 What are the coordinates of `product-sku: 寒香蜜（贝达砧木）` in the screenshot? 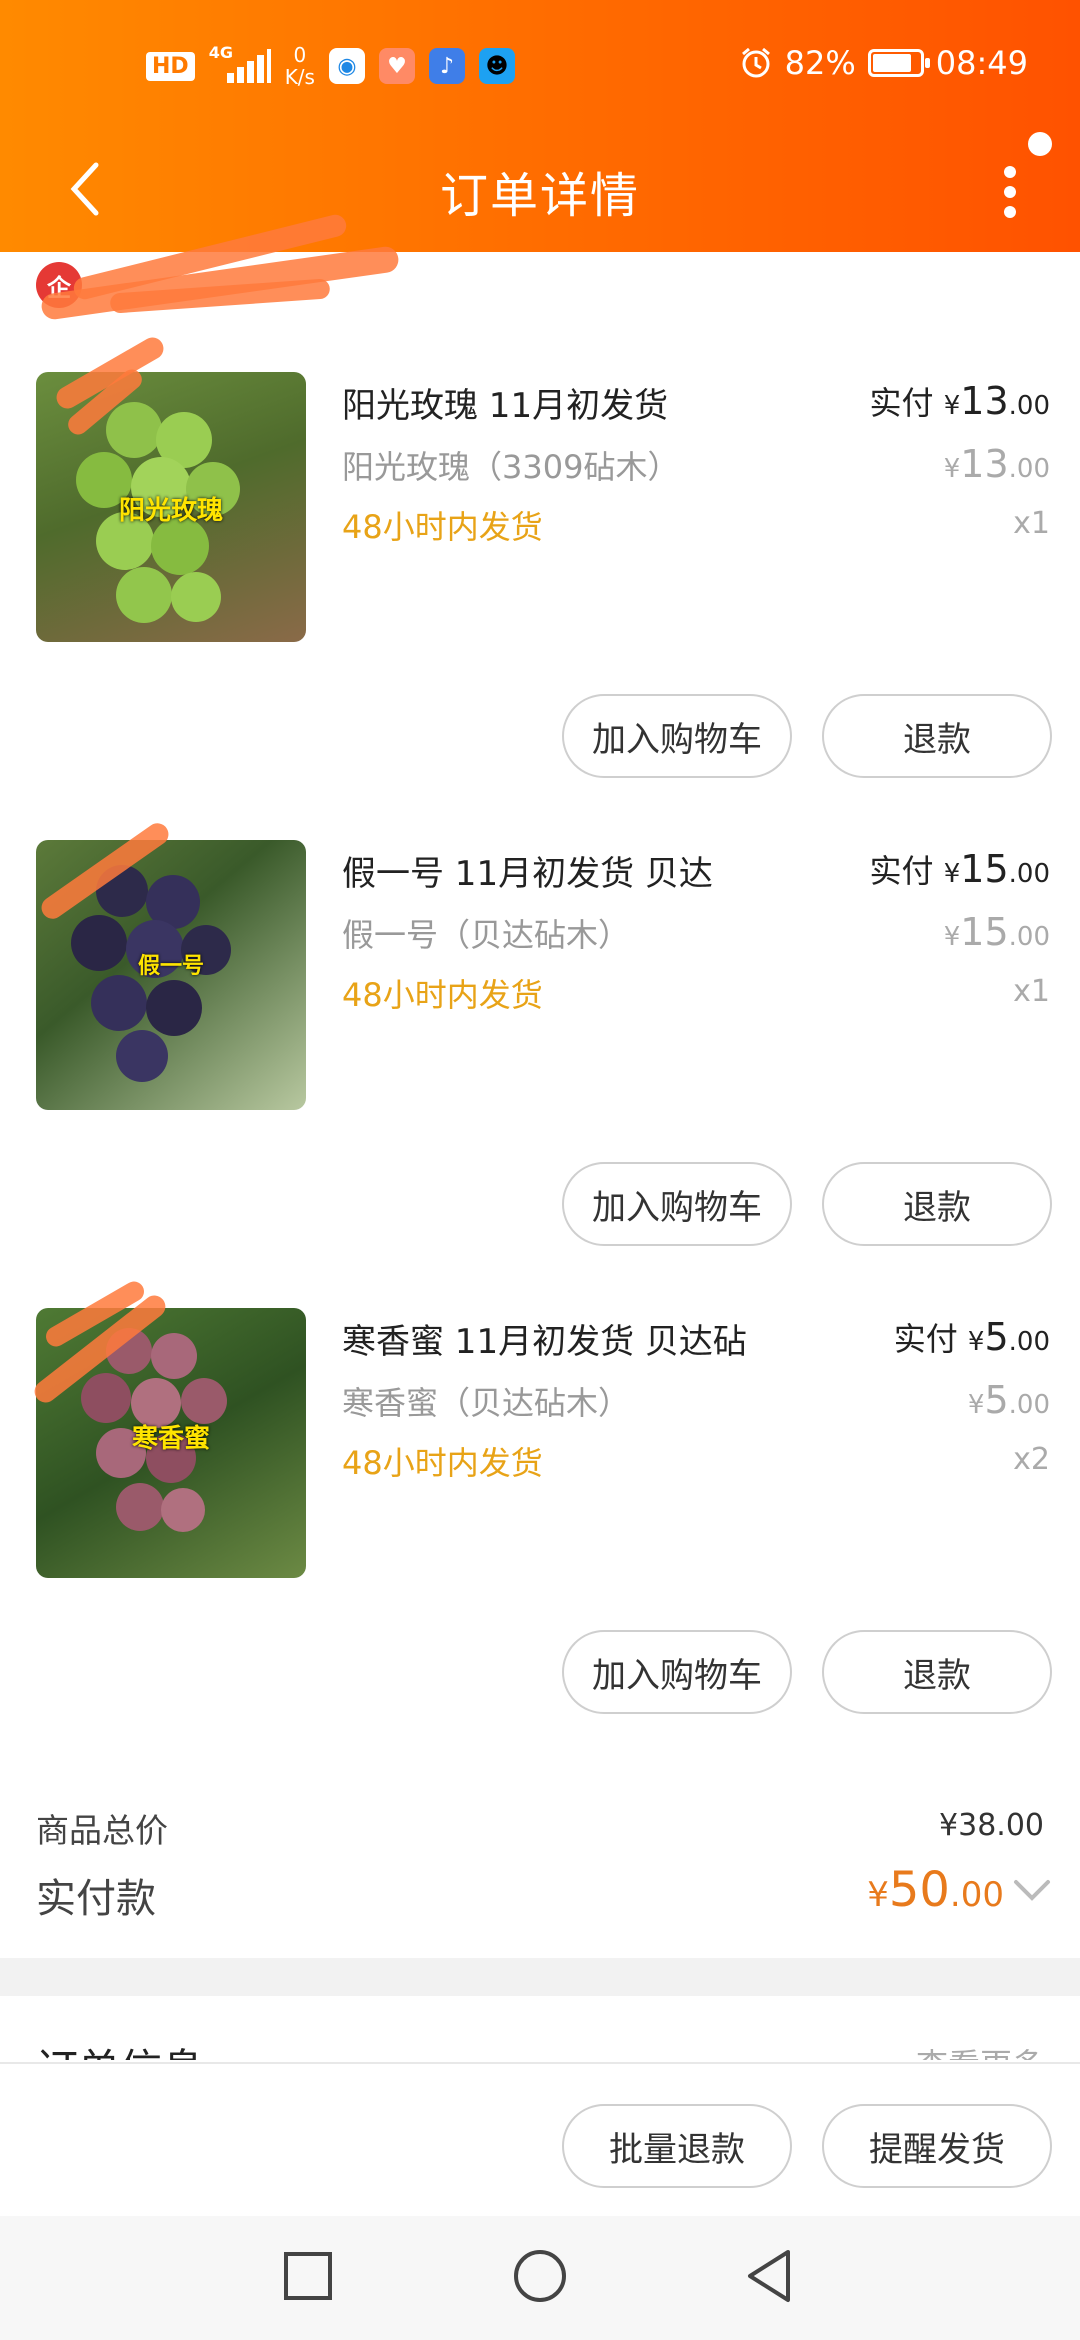 It's located at (486, 1403).